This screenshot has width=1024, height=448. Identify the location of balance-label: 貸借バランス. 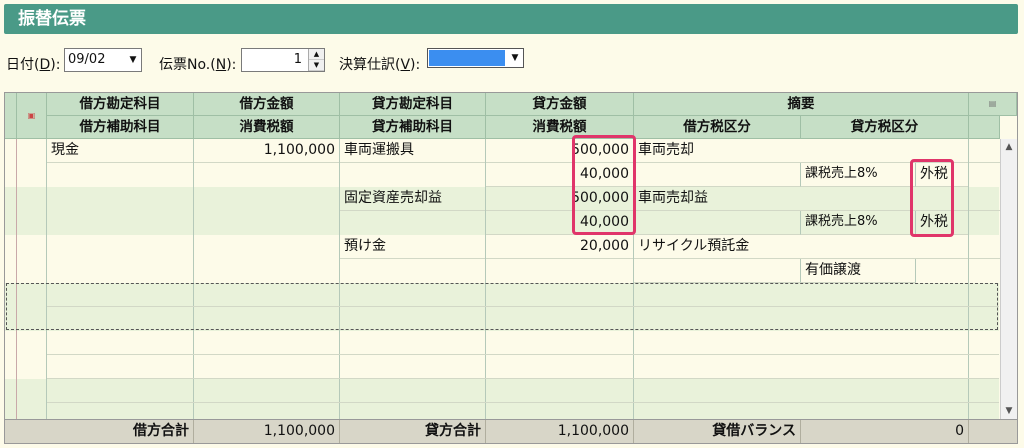
(717, 431).